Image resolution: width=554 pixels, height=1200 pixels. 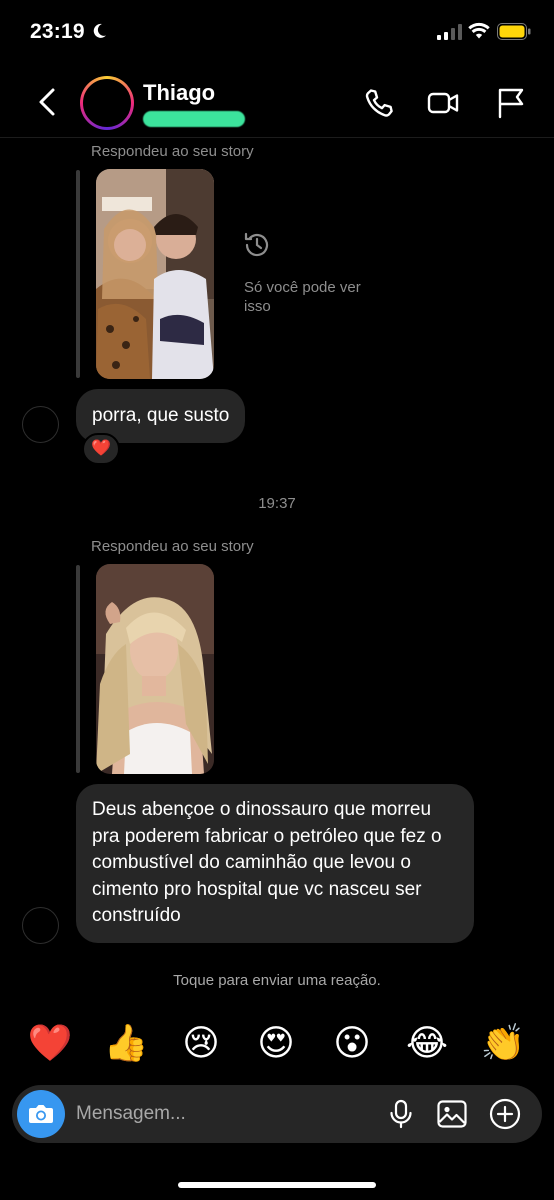 I want to click on quick-reaction-bar: ❤️ 👍 😢 😍 😮 😂 👏, so click(x=277, y=1045).